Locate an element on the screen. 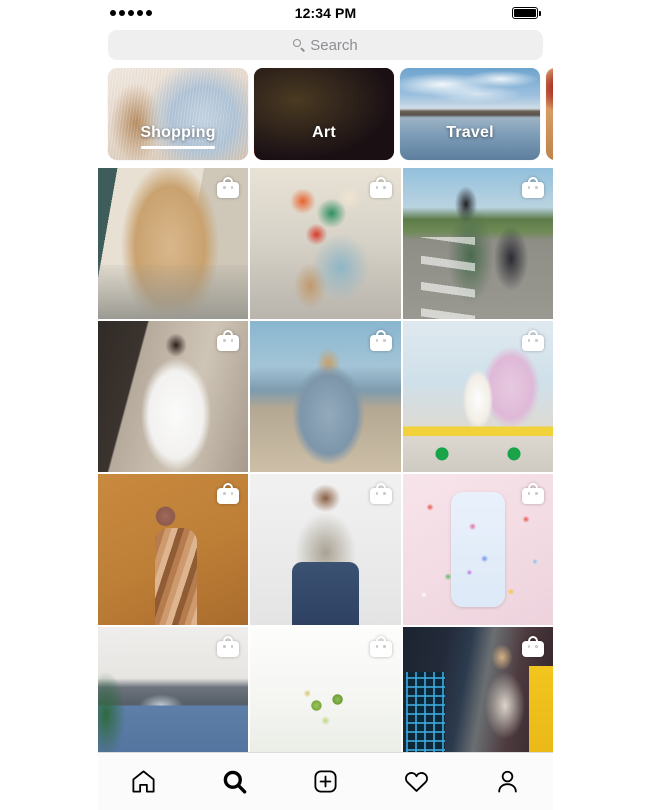 This screenshot has width=650, height=810. search-placeholder: Search is located at coordinates (334, 45).